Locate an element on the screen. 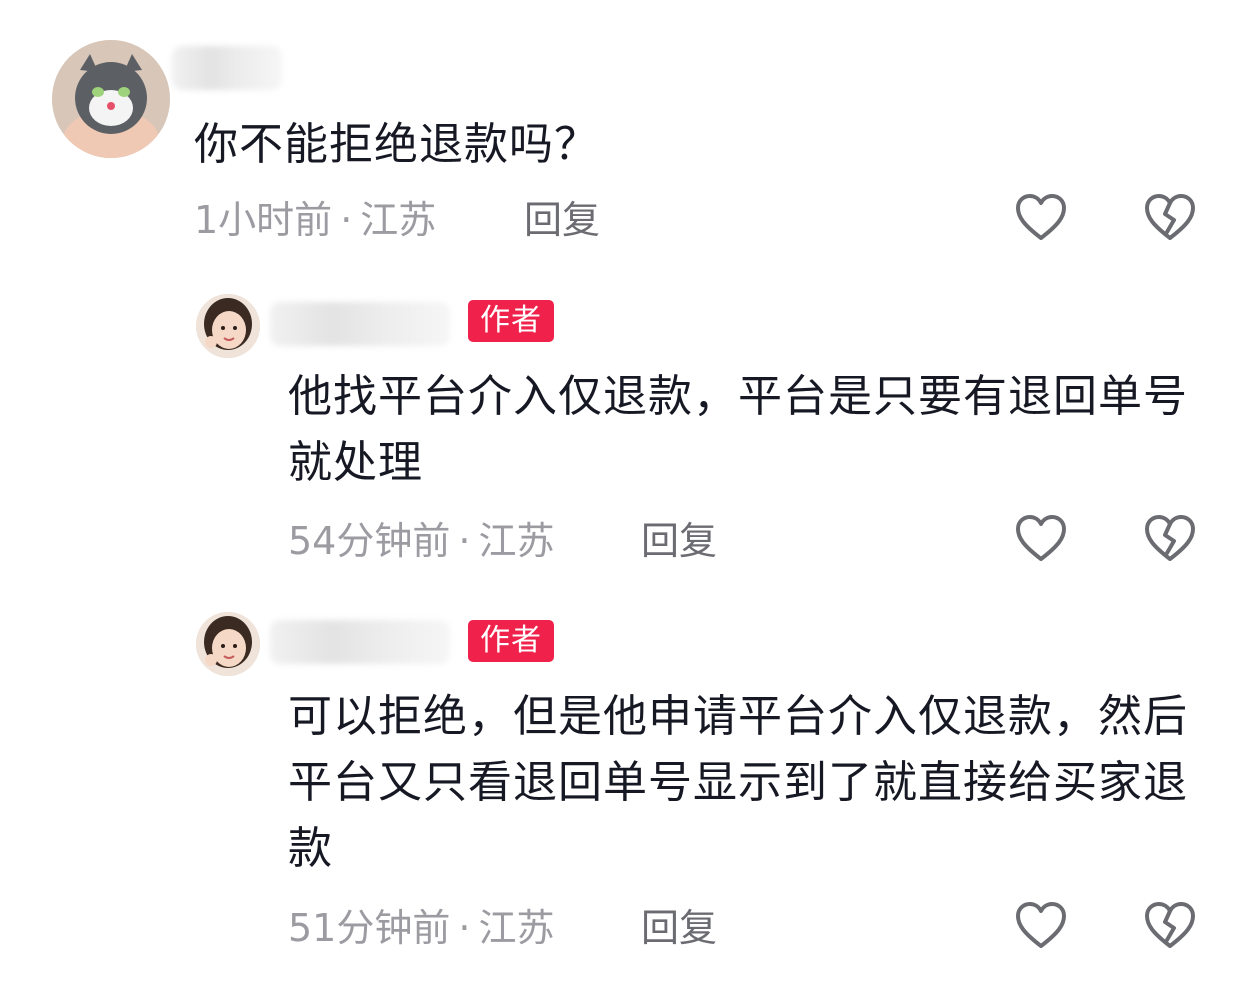 Image resolution: width=1260 pixels, height=981 pixels. comment-time: 1小时前 is located at coordinates (263, 220).